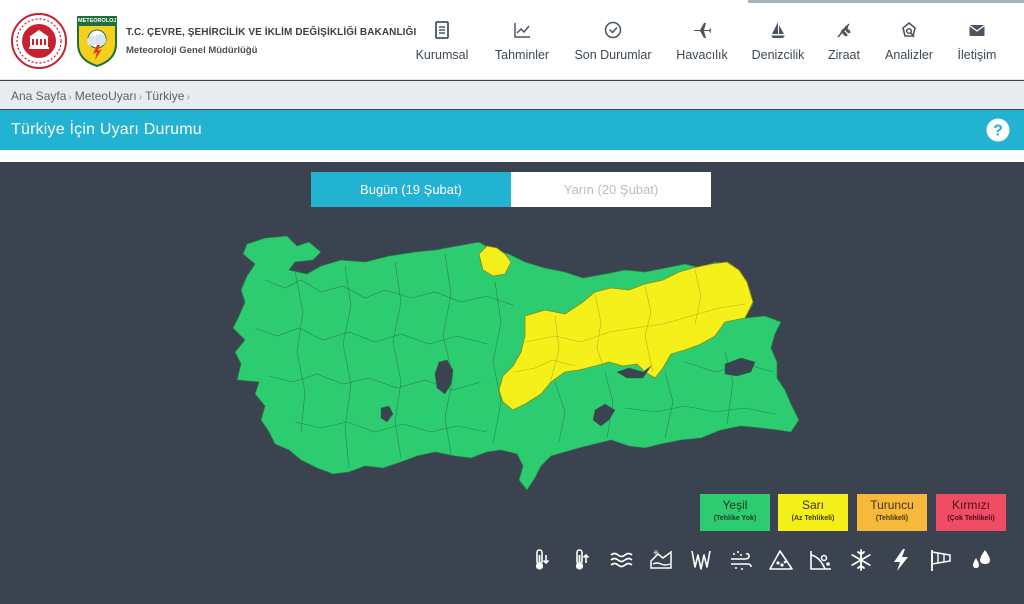 Image resolution: width=1024 pixels, height=604 pixels. Describe the element at coordinates (741, 560) in the screenshot. I see `dust-icon` at that location.